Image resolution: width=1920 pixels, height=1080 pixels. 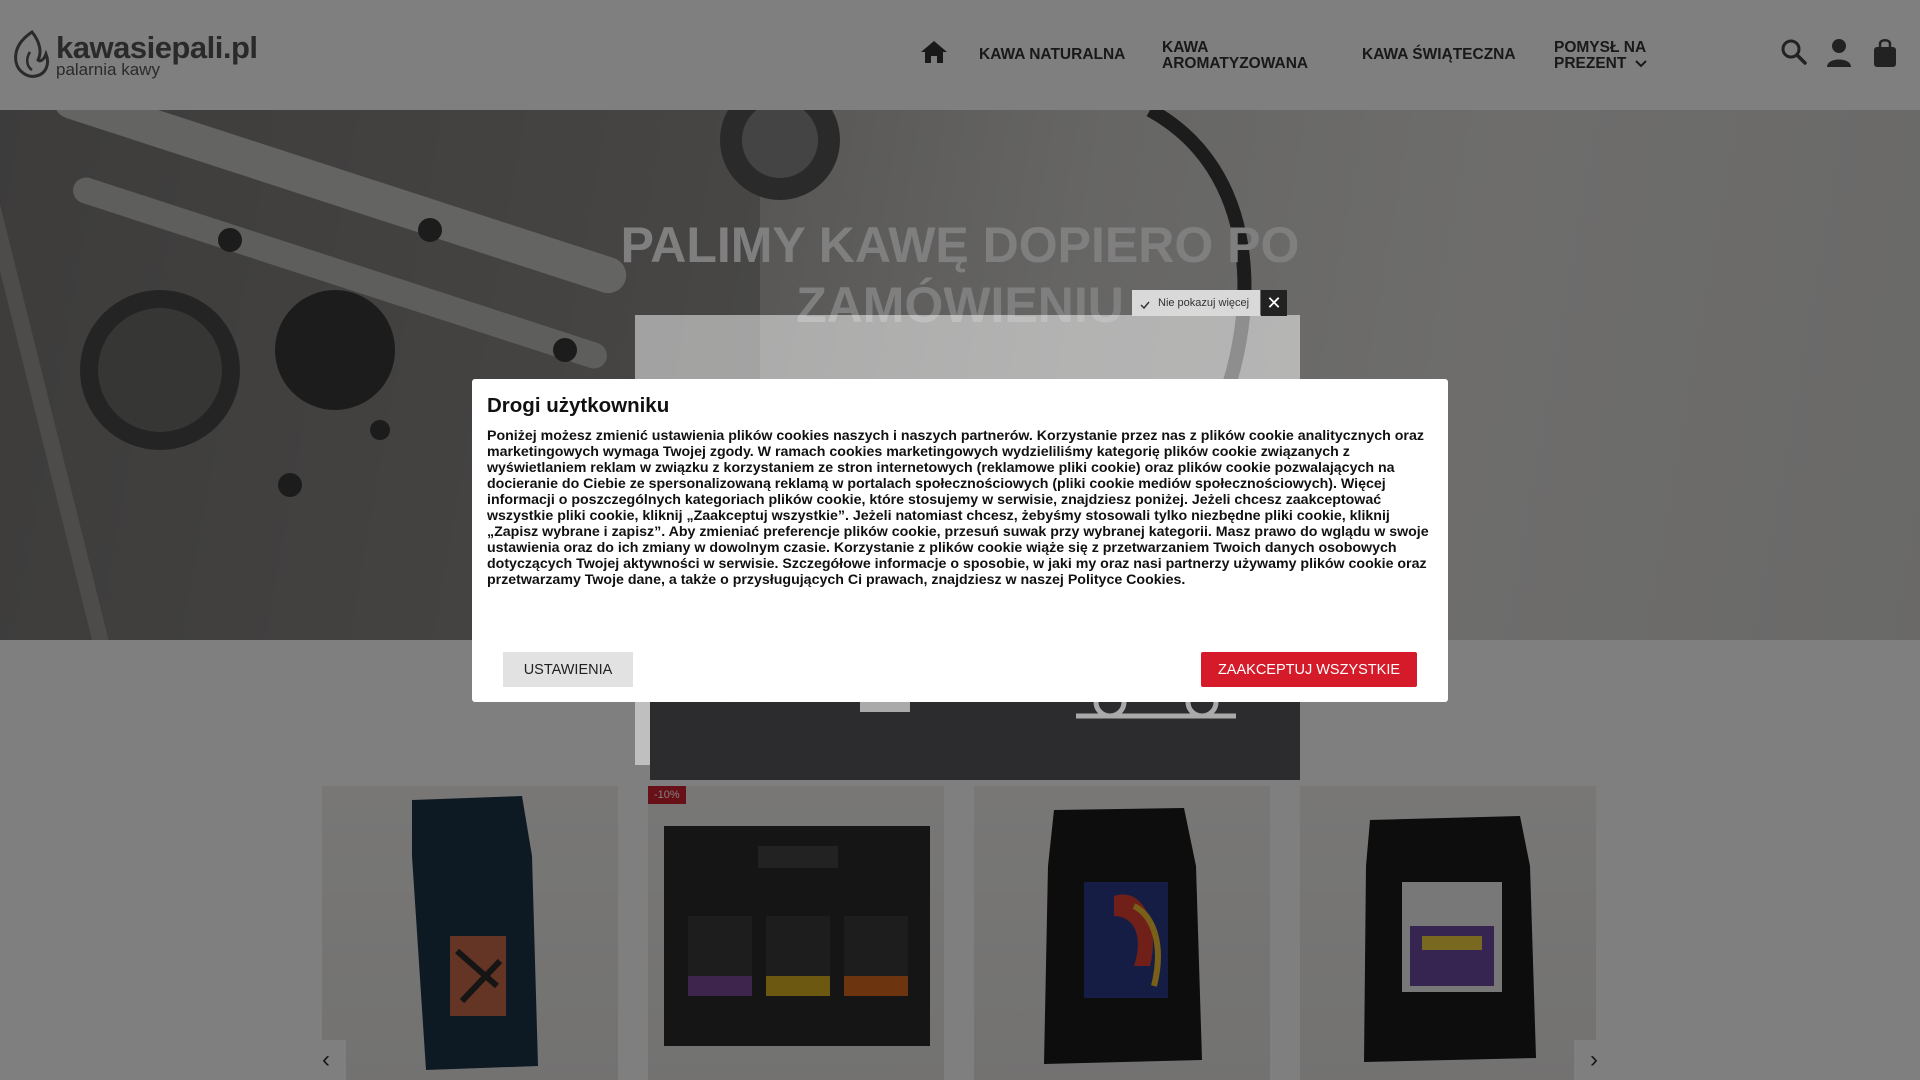 What do you see at coordinates (568, 669) in the screenshot?
I see `cookie-settings-button: USTAWIENIA` at bounding box center [568, 669].